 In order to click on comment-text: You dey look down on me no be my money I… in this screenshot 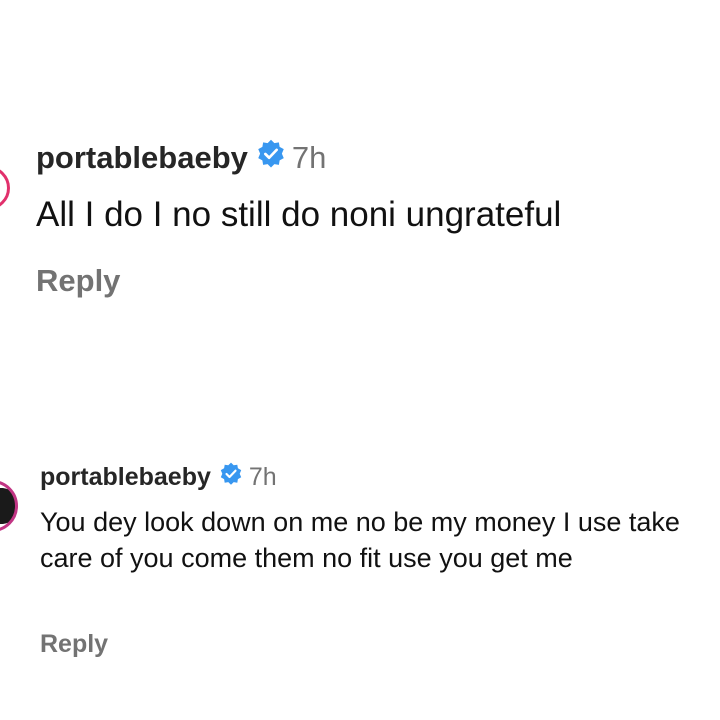, I will do `click(360, 540)`.